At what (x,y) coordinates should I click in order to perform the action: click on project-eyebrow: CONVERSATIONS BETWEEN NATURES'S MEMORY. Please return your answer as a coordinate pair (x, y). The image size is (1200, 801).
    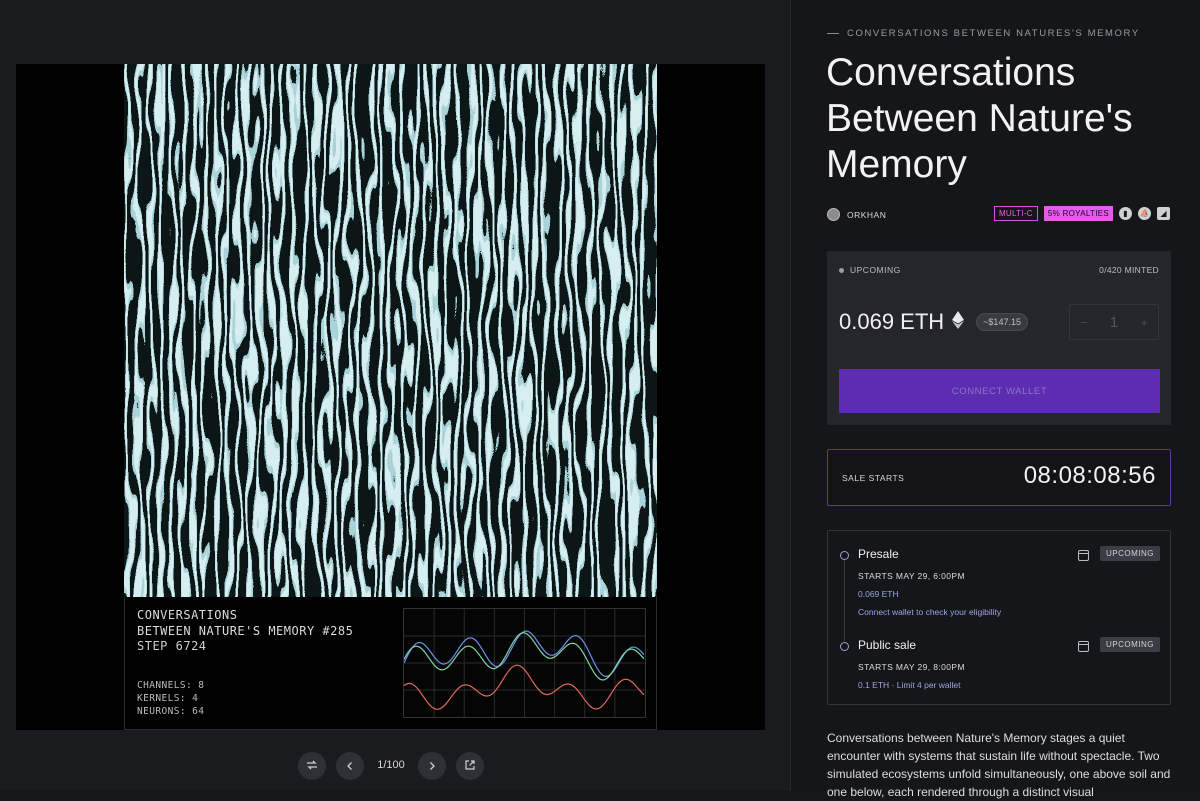
    Looking at the image, I should click on (983, 33).